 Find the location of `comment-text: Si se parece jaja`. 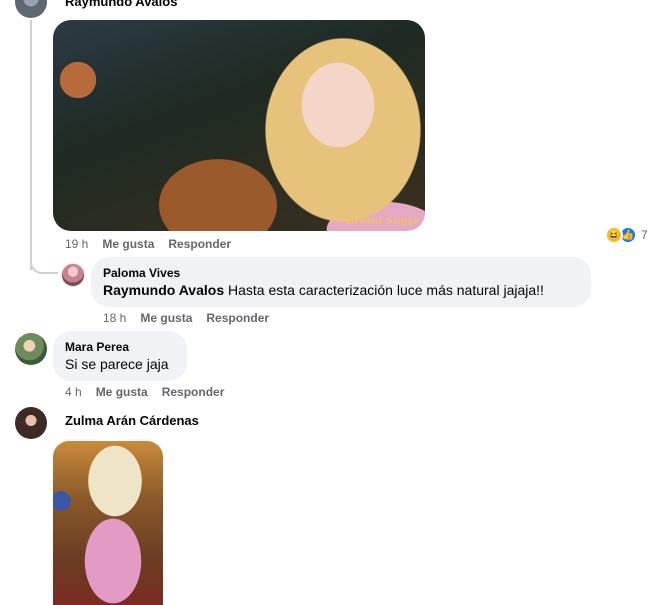

comment-text: Si se parece jaja is located at coordinates (117, 364).